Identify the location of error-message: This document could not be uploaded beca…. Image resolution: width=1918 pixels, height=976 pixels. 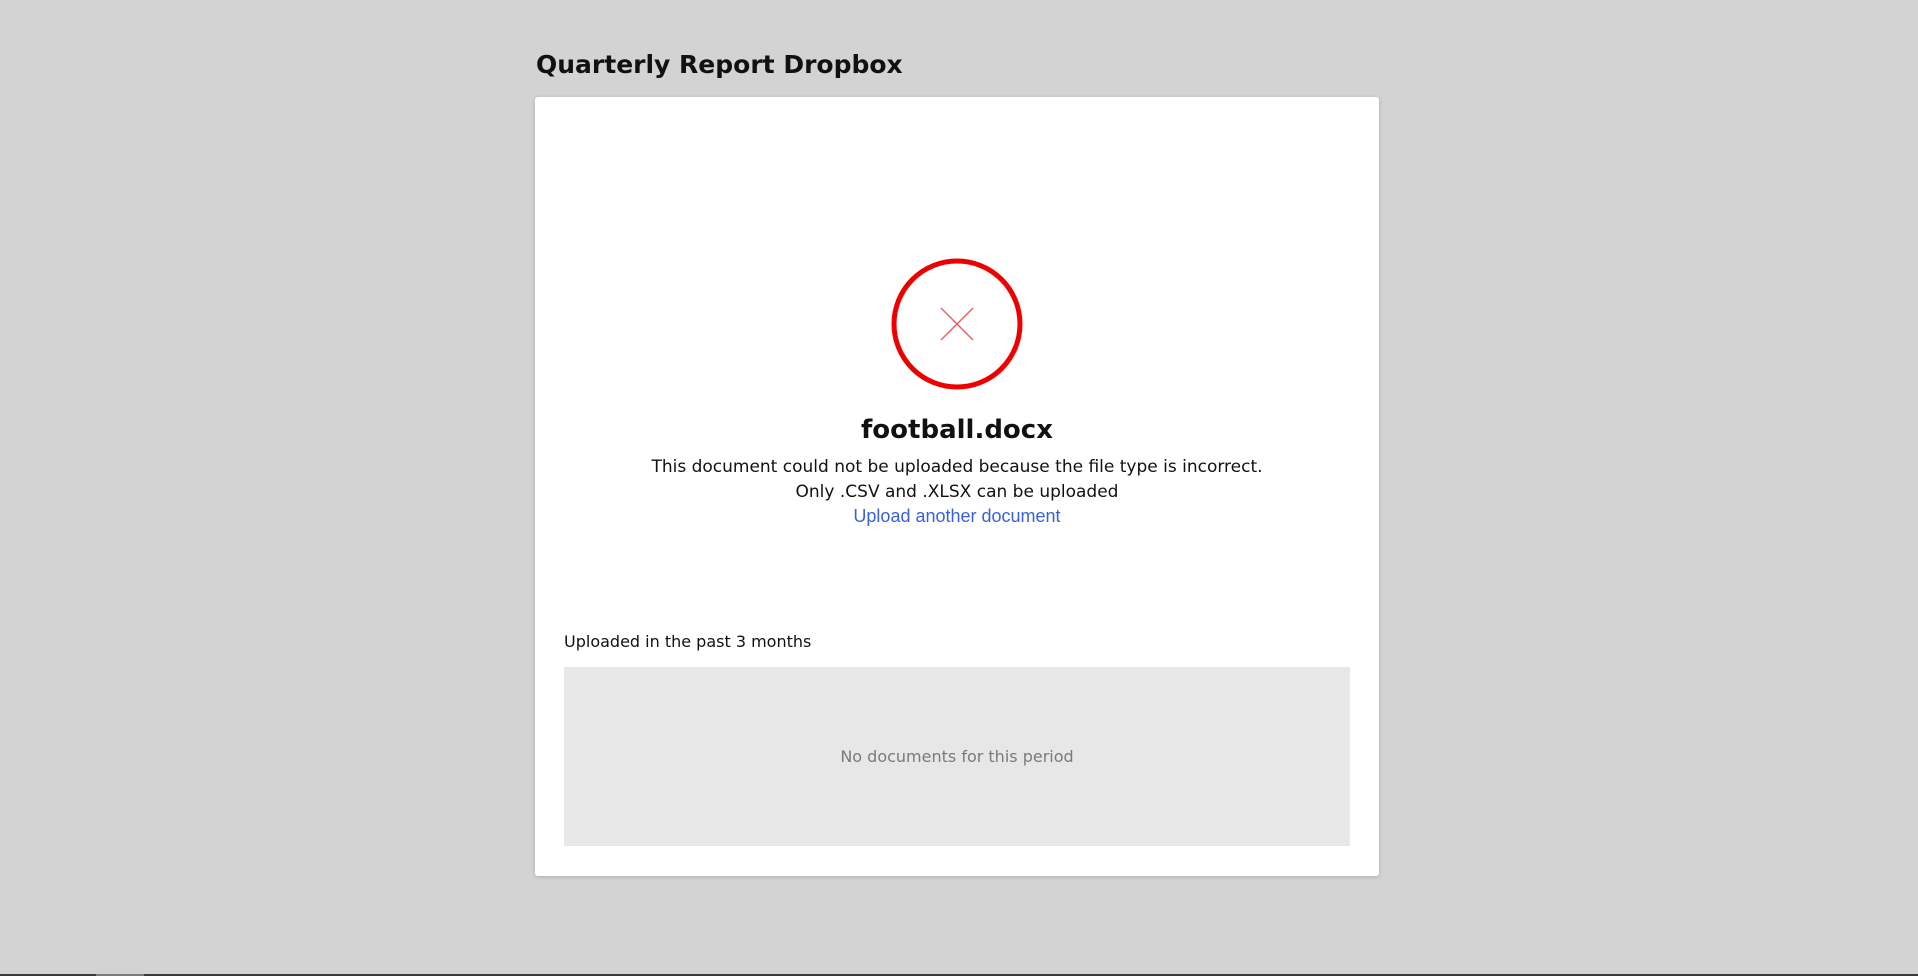
(957, 467).